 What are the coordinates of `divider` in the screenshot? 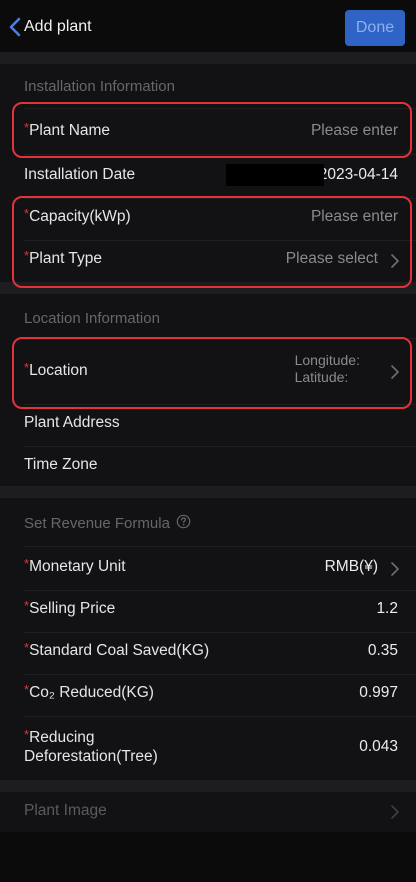 It's located at (220, 546).